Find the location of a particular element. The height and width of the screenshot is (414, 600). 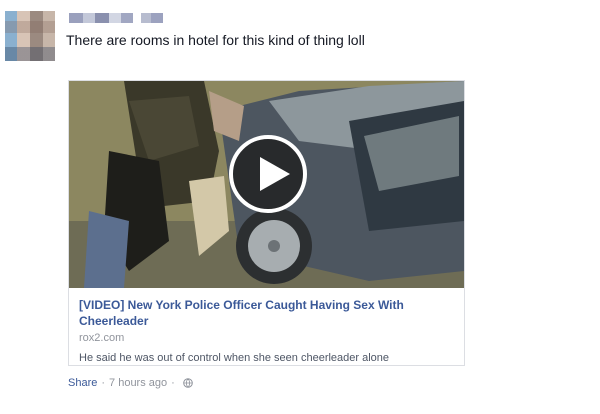

play-button is located at coordinates (268, 174).